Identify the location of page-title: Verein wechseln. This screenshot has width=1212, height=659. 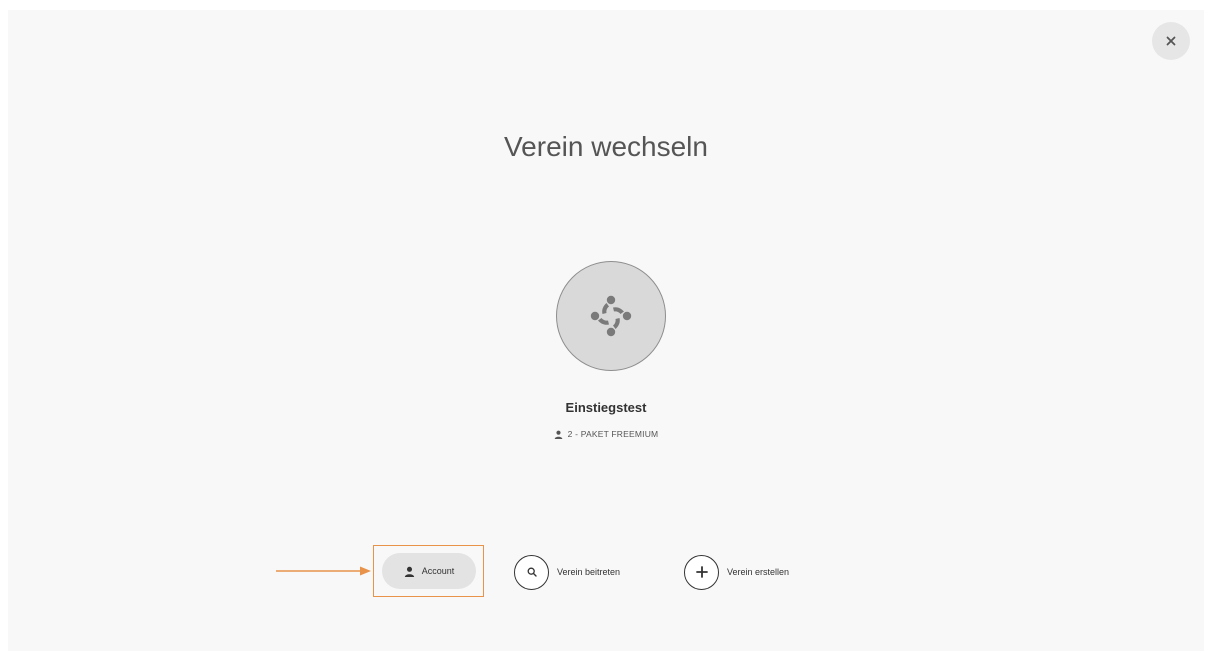
(606, 146).